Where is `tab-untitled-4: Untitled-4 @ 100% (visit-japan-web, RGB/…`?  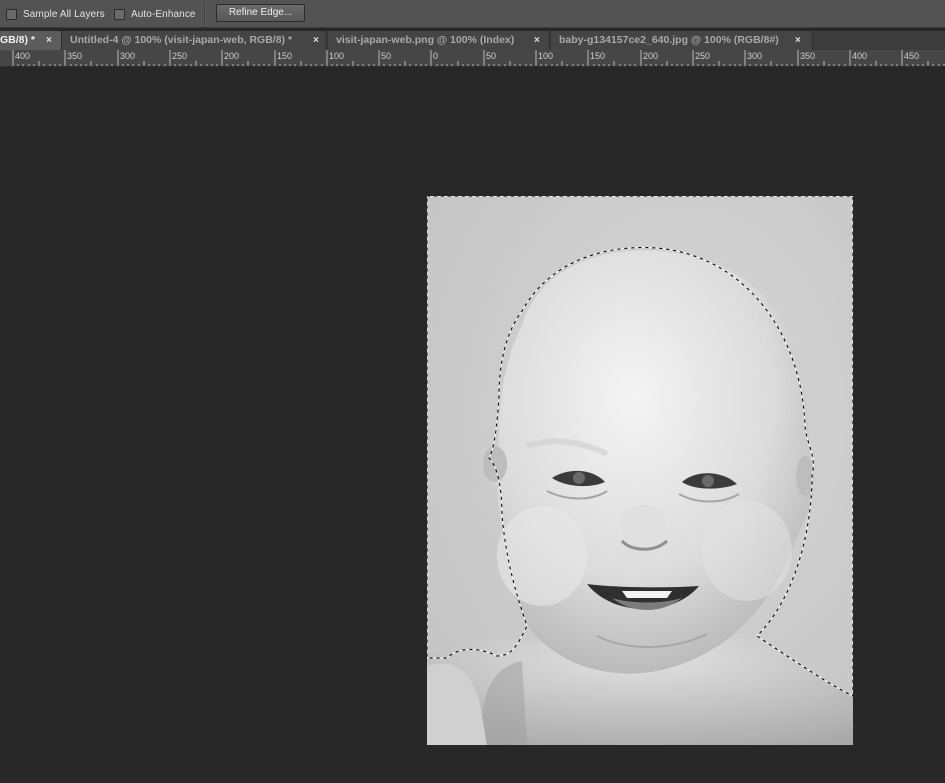
tab-untitled-4: Untitled-4 @ 100% (visit-japan-web, RGB/… is located at coordinates (194, 40).